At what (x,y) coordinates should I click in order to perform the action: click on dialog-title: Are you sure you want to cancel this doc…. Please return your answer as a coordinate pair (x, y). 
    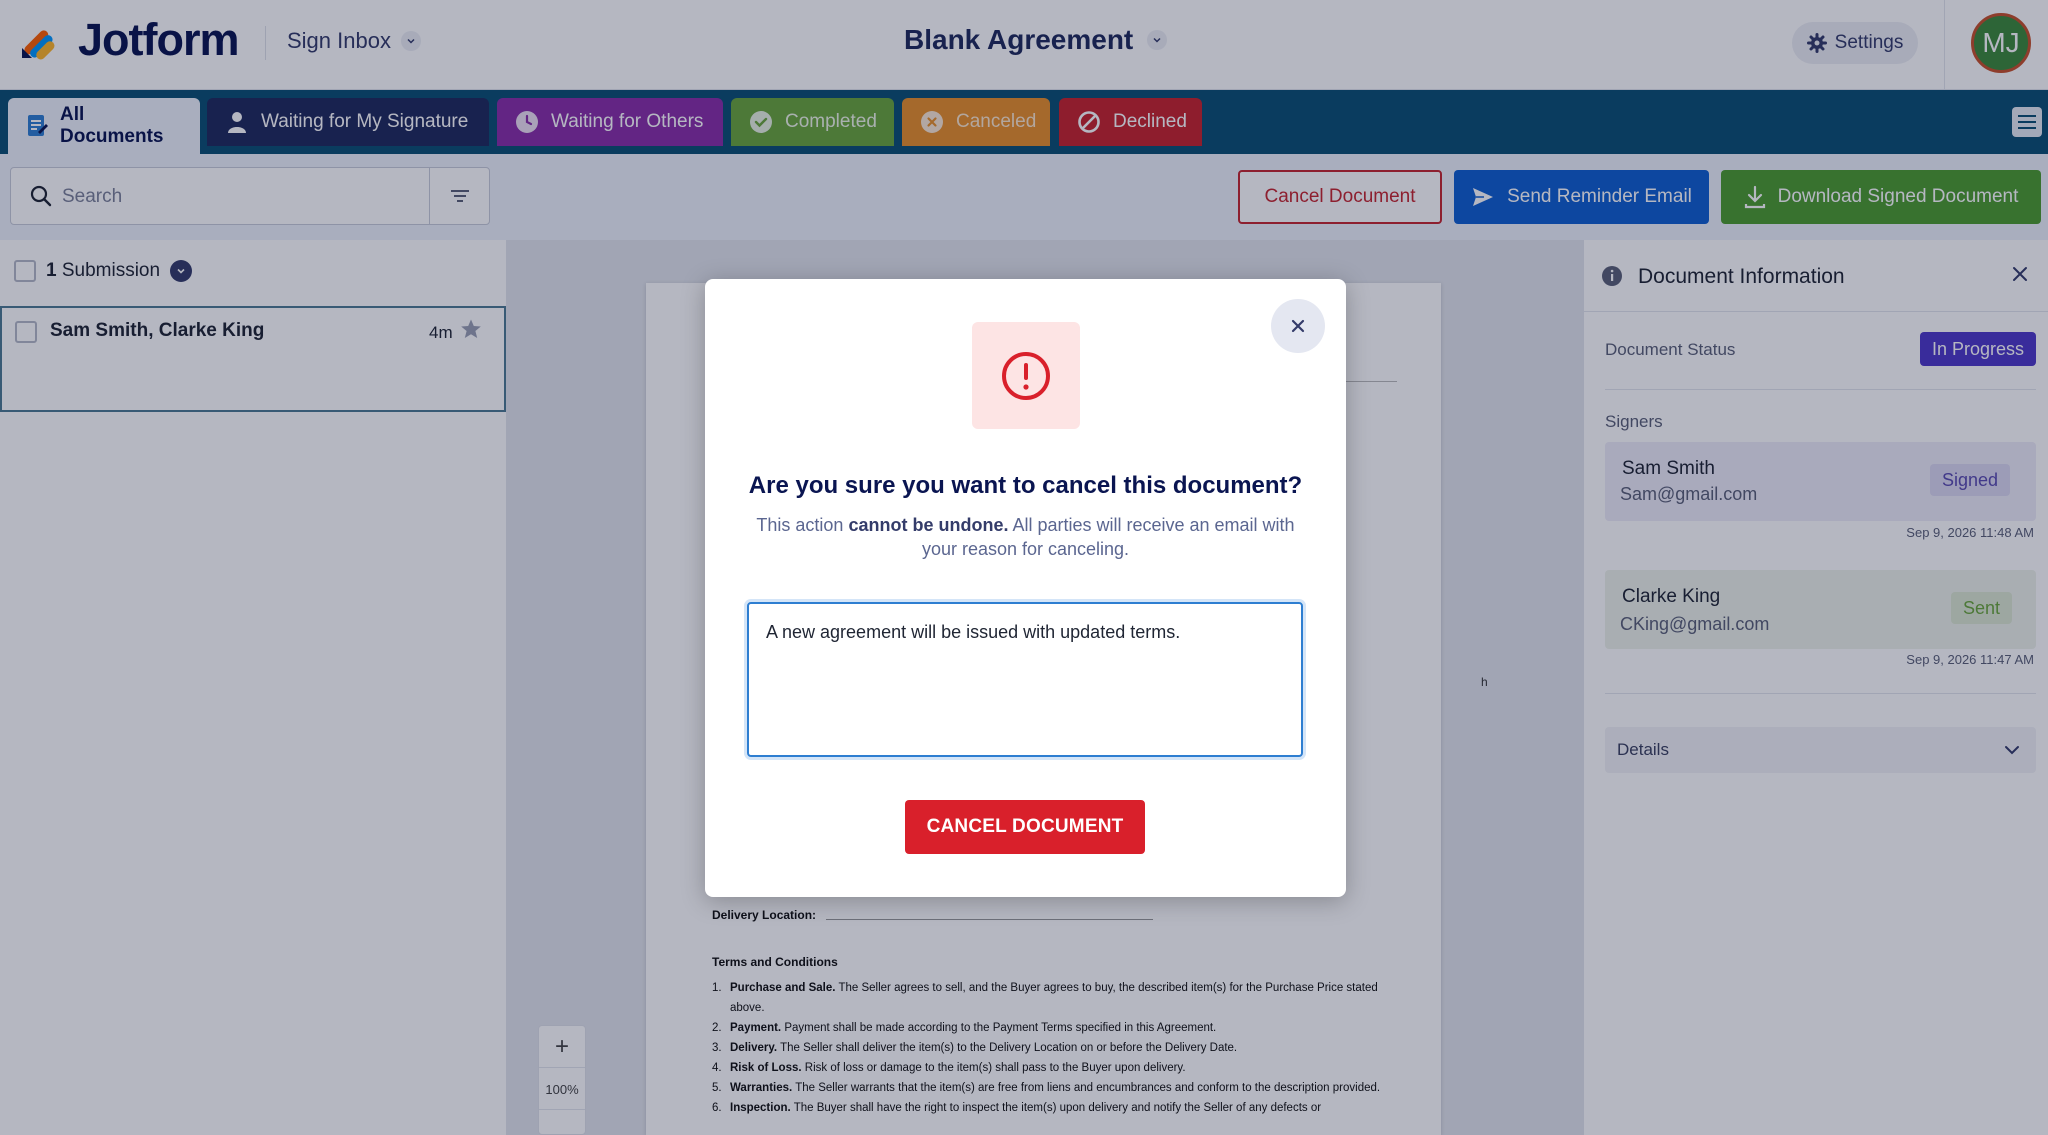
    Looking at the image, I should click on (1025, 485).